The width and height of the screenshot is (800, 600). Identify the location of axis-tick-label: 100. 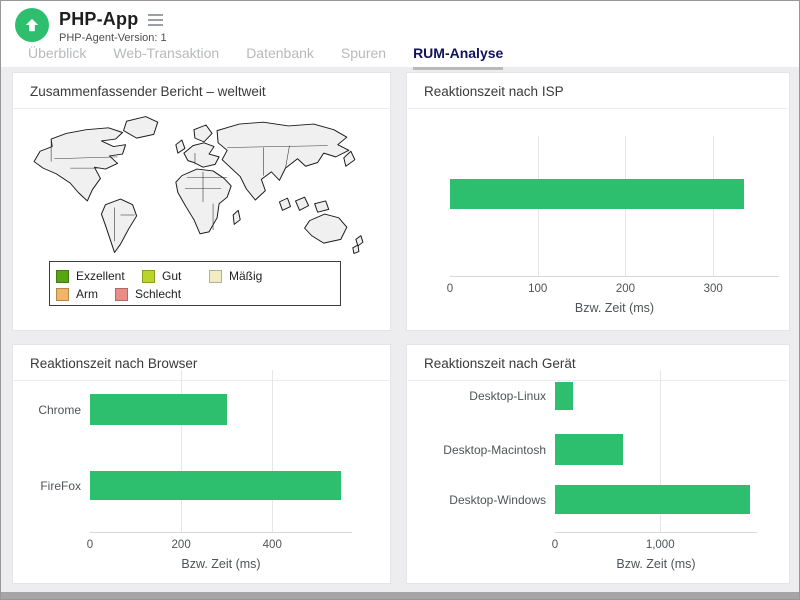
(538, 289).